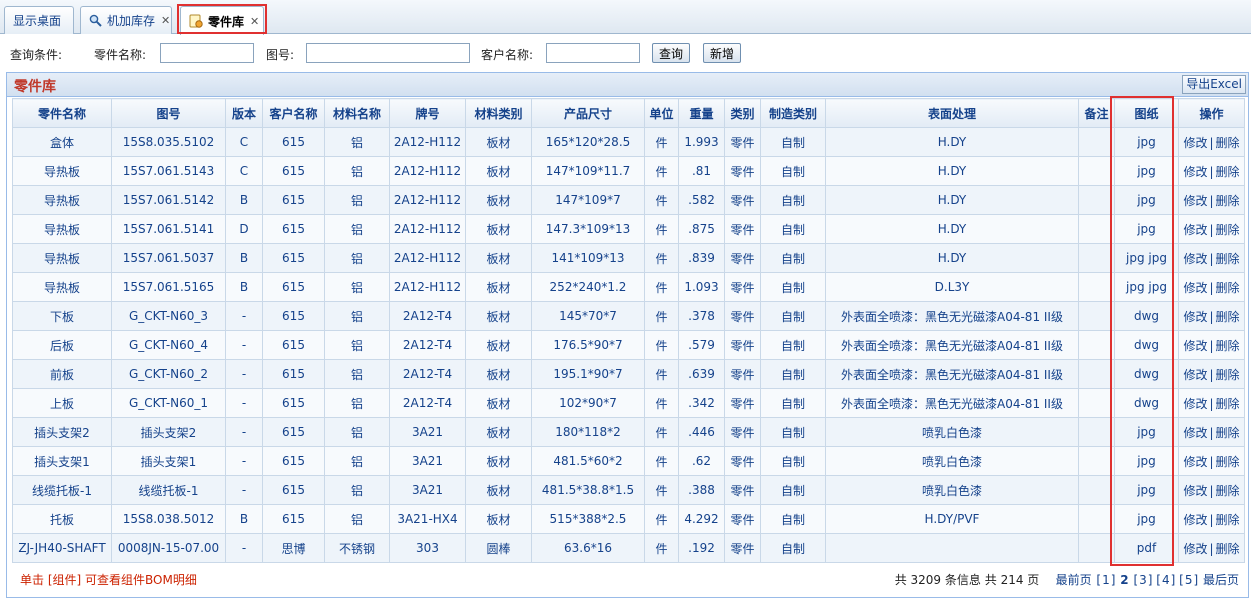  What do you see at coordinates (1074, 580) in the screenshot?
I see `first-page-link: 最前页` at bounding box center [1074, 580].